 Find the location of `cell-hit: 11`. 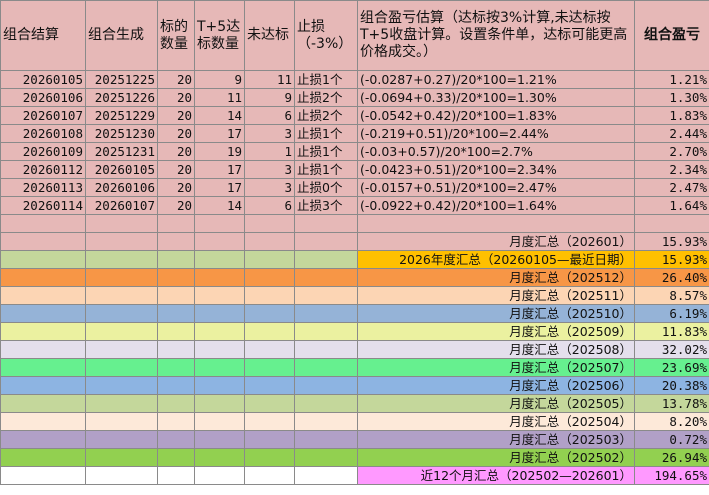

cell-hit: 11 is located at coordinates (219, 97).